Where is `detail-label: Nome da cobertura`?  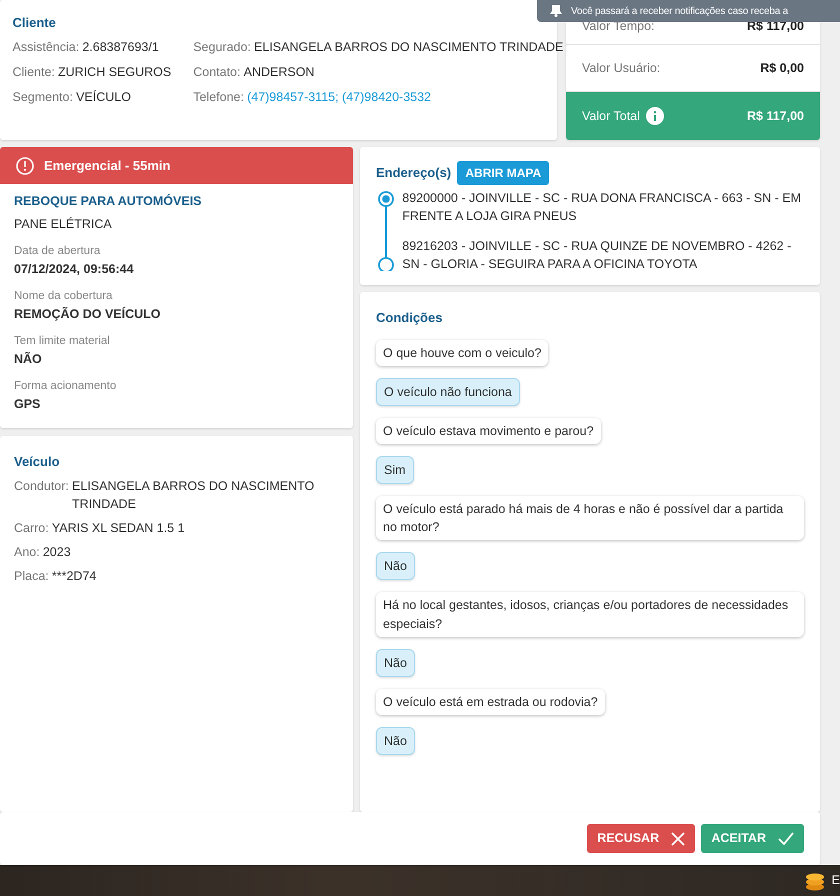
detail-label: Nome da cobertura is located at coordinates (64, 296).